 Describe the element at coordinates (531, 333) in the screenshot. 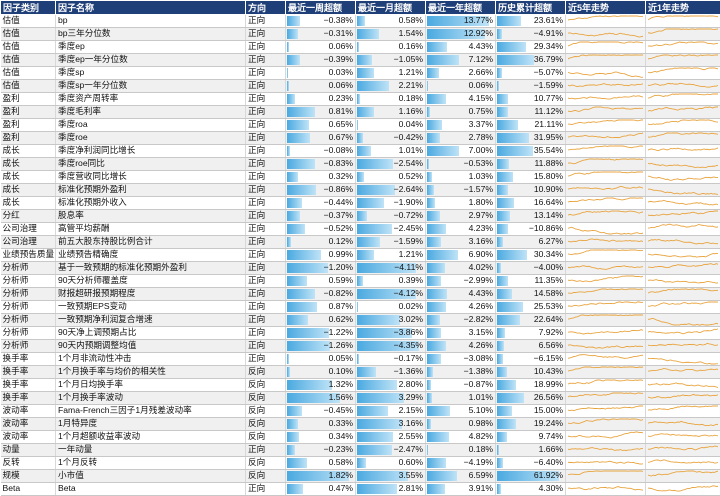

I see `history-excess-cell: 7.92%` at that location.